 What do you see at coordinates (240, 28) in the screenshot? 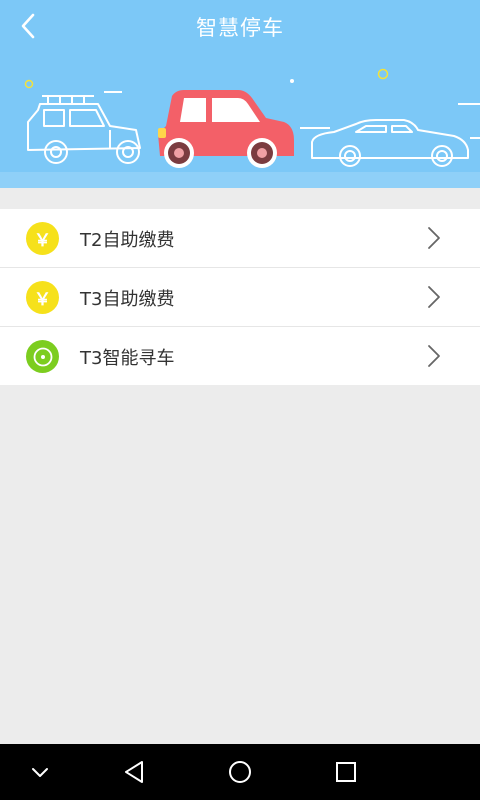
I see `page-title: 智慧停车` at bounding box center [240, 28].